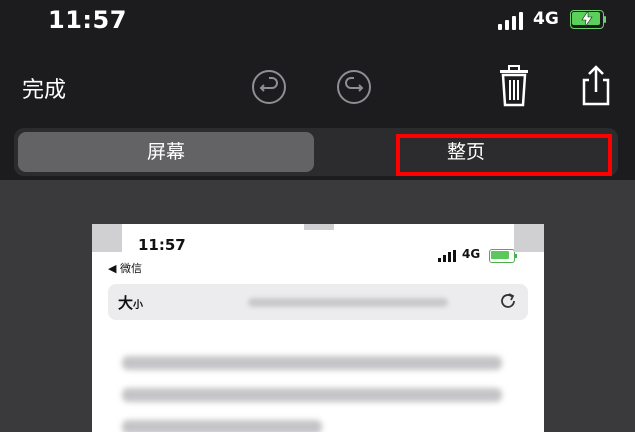  Describe the element at coordinates (317, 90) in the screenshot. I see `markup-toolbar: 完成` at that location.